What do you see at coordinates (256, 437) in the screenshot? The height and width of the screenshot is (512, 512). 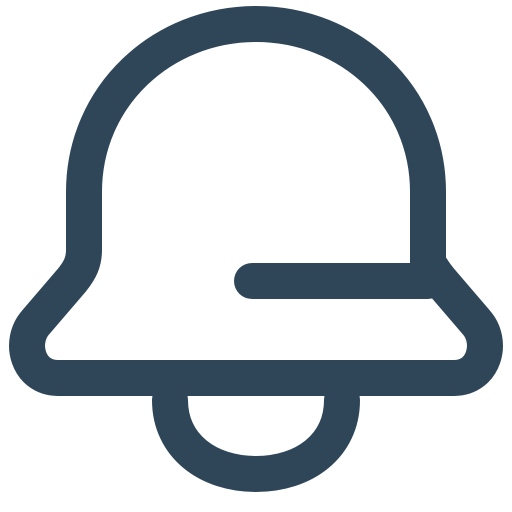 I see `bell-clapper` at bounding box center [256, 437].